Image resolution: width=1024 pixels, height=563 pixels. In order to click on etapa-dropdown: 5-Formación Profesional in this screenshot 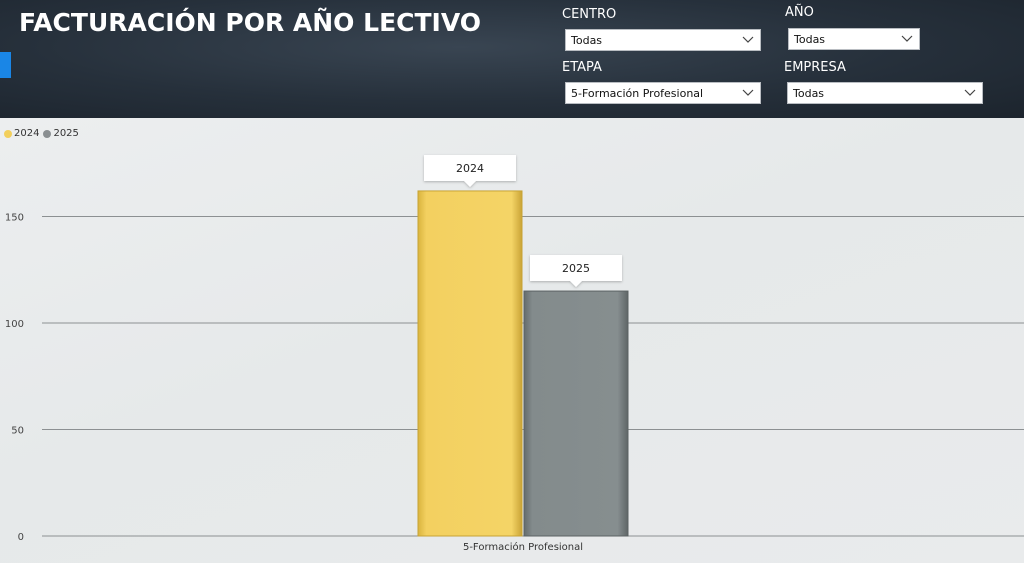, I will do `click(663, 93)`.